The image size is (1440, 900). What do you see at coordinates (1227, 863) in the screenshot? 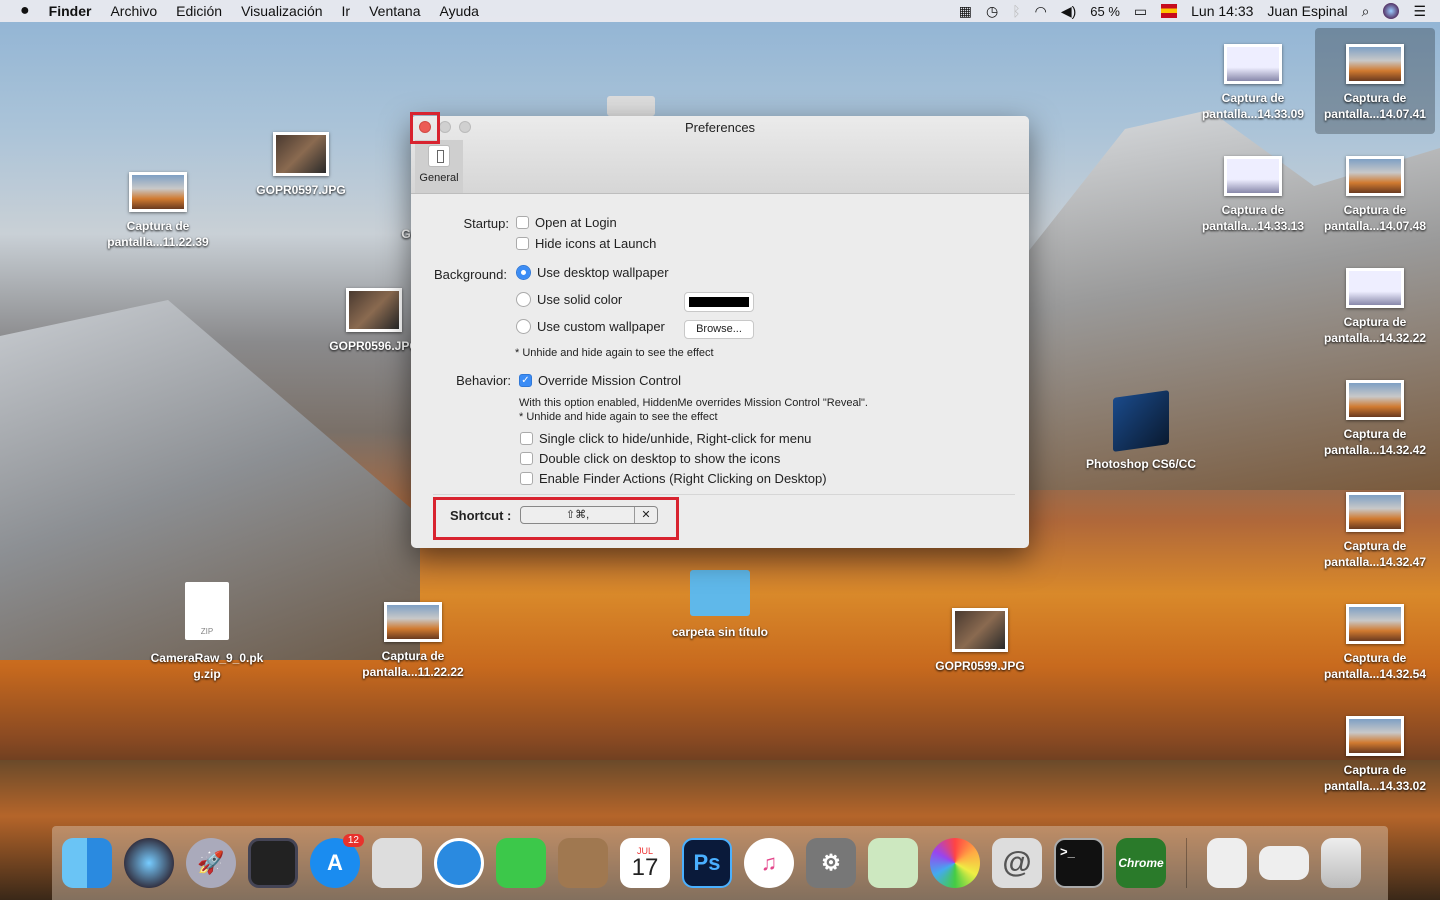
I see `dock-downloads` at bounding box center [1227, 863].